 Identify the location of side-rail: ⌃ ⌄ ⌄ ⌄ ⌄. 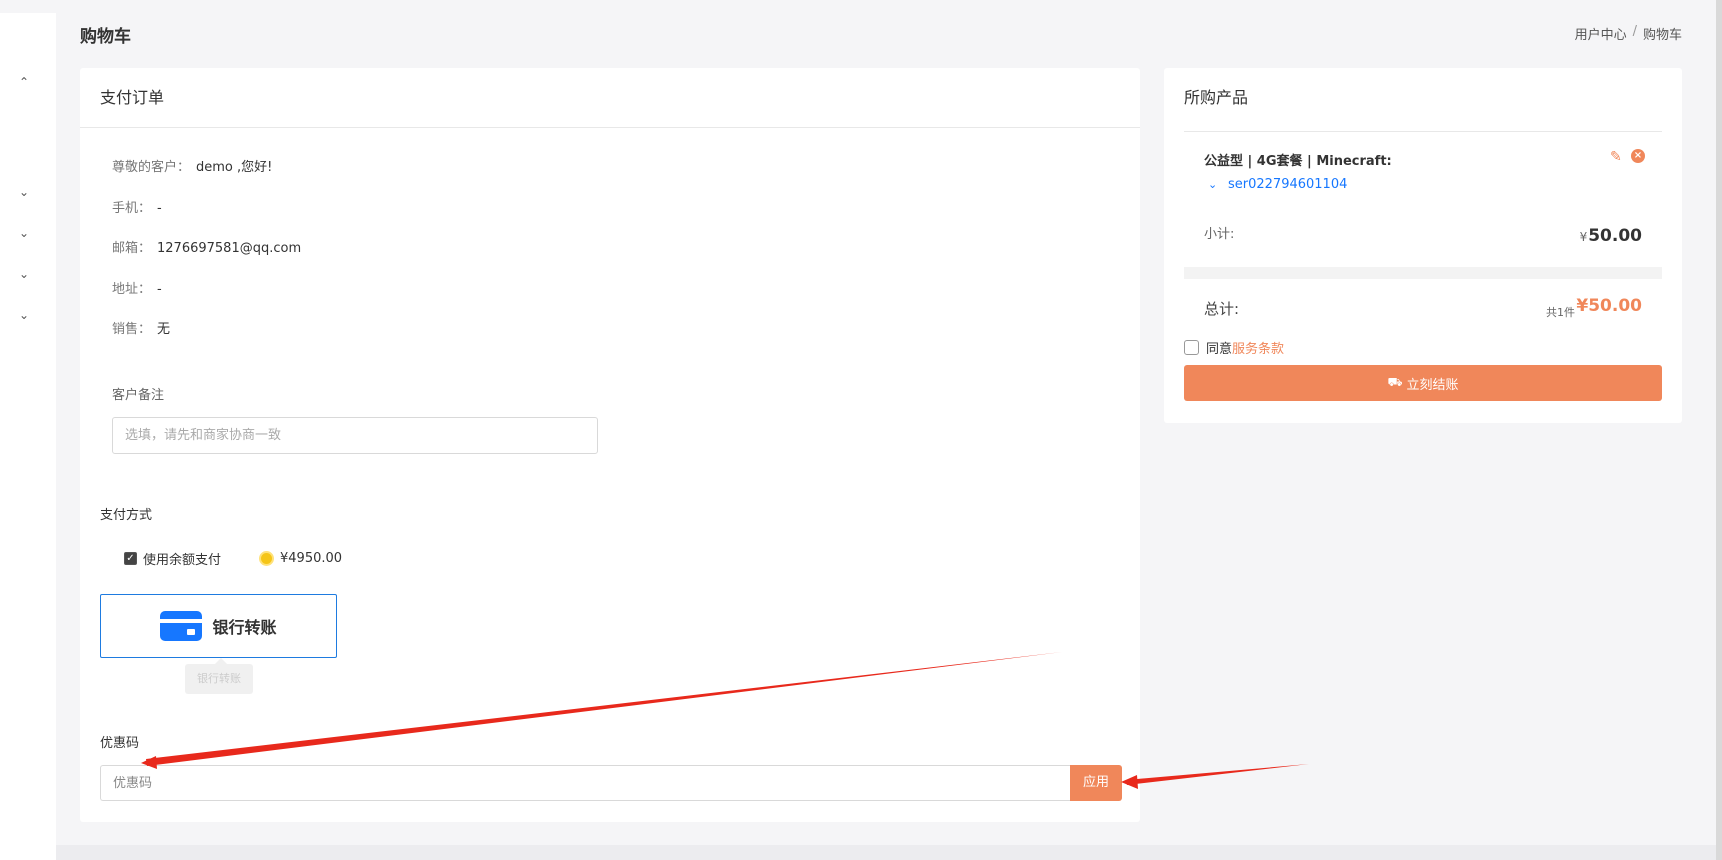
(28, 436).